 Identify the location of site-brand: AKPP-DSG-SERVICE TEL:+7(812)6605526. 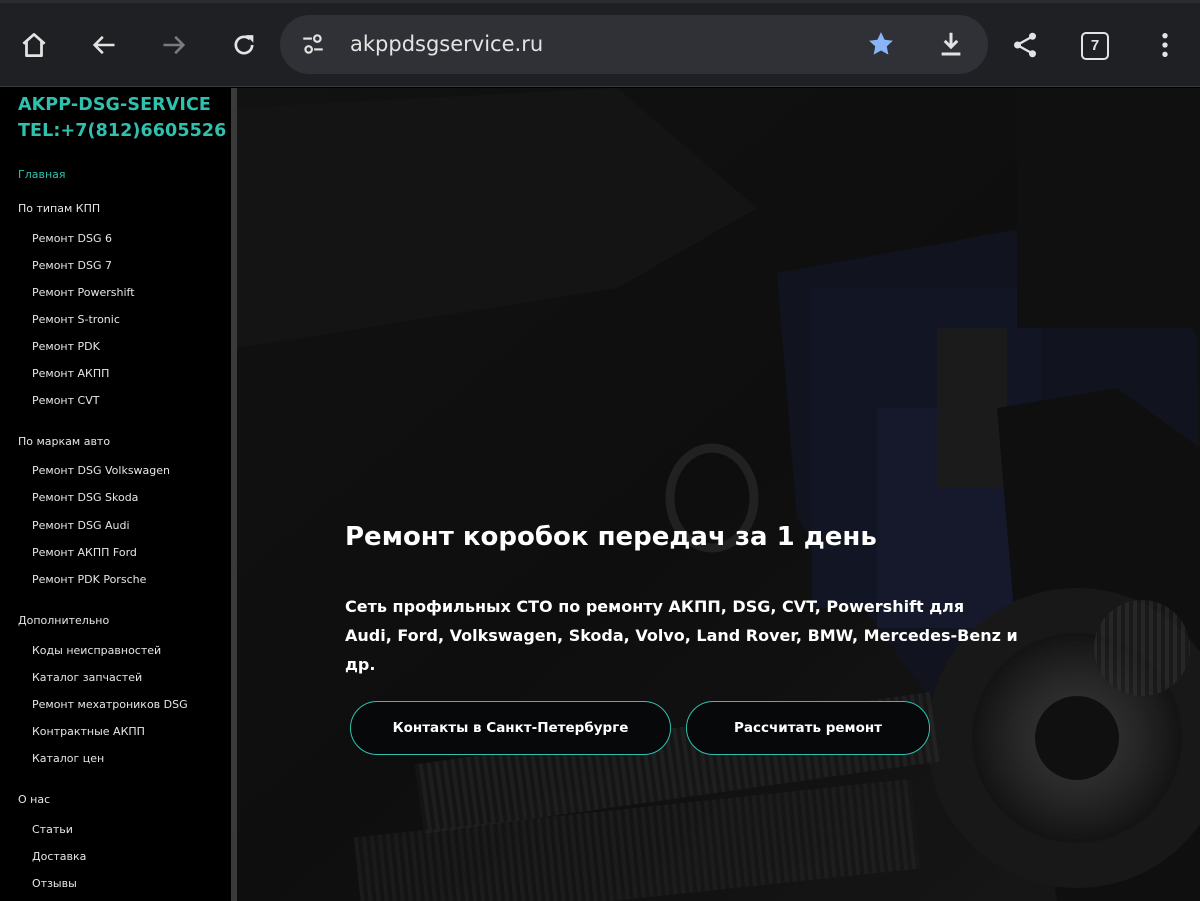
(122, 118).